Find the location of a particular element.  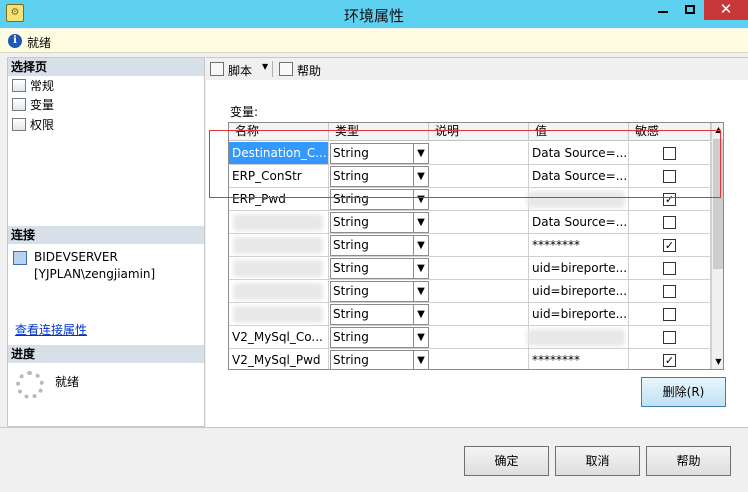

cancel-button: 取消 is located at coordinates (597, 461).